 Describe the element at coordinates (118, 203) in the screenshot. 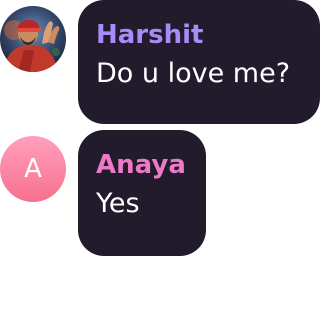

I see `message-text: Yes` at that location.